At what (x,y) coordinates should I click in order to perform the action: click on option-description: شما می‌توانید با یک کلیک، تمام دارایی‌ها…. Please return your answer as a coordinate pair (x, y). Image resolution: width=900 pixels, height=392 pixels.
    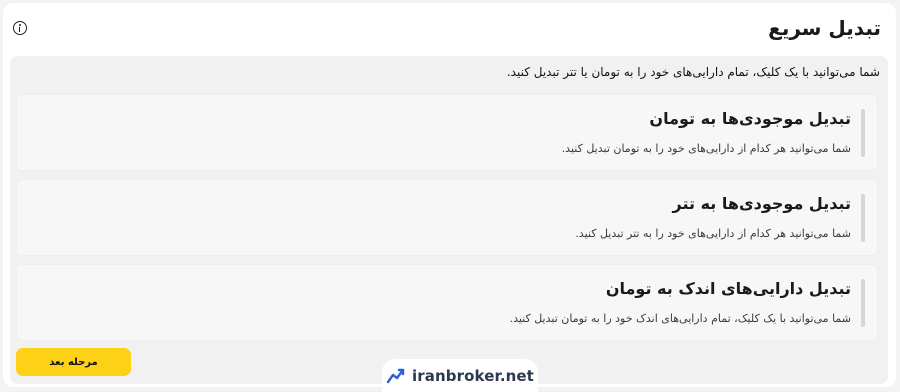
    Looking at the image, I should click on (680, 318).